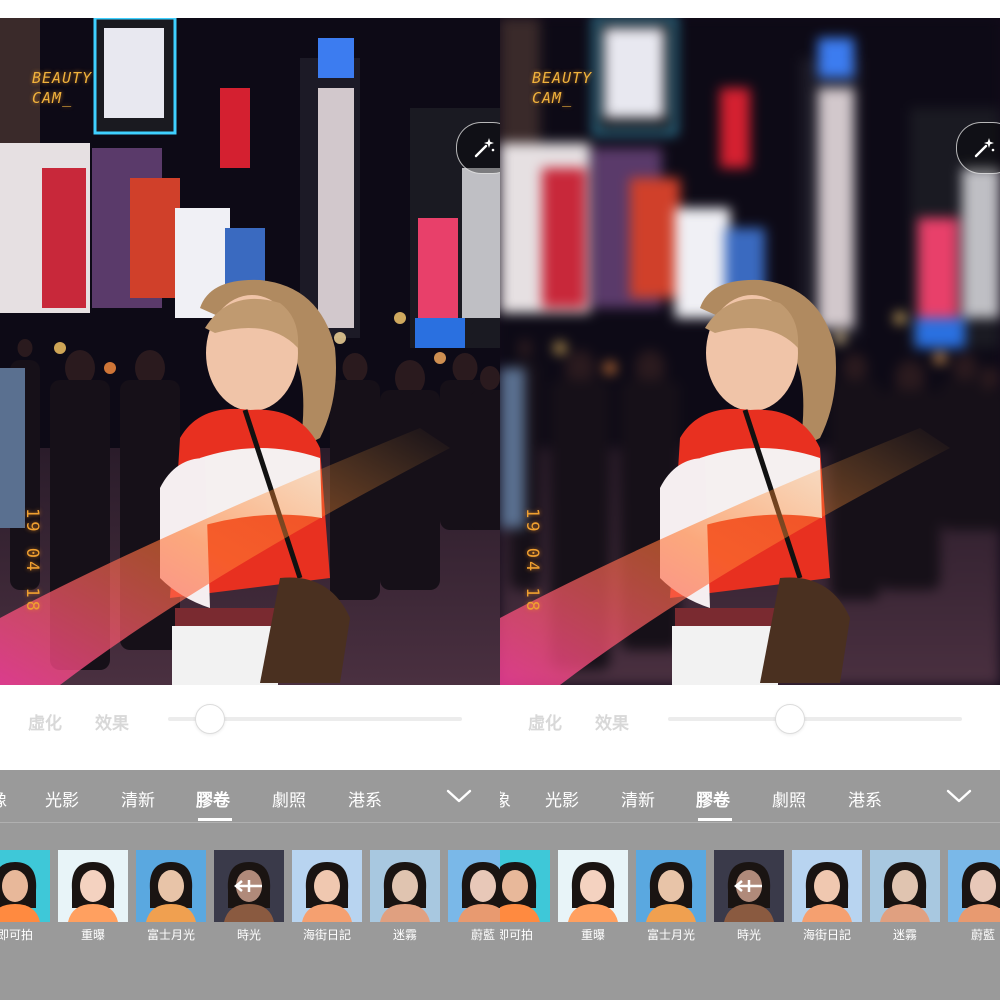 Image resolution: width=1000 pixels, height=1000 pixels. I want to click on category-partial: 像, so click(3, 798).